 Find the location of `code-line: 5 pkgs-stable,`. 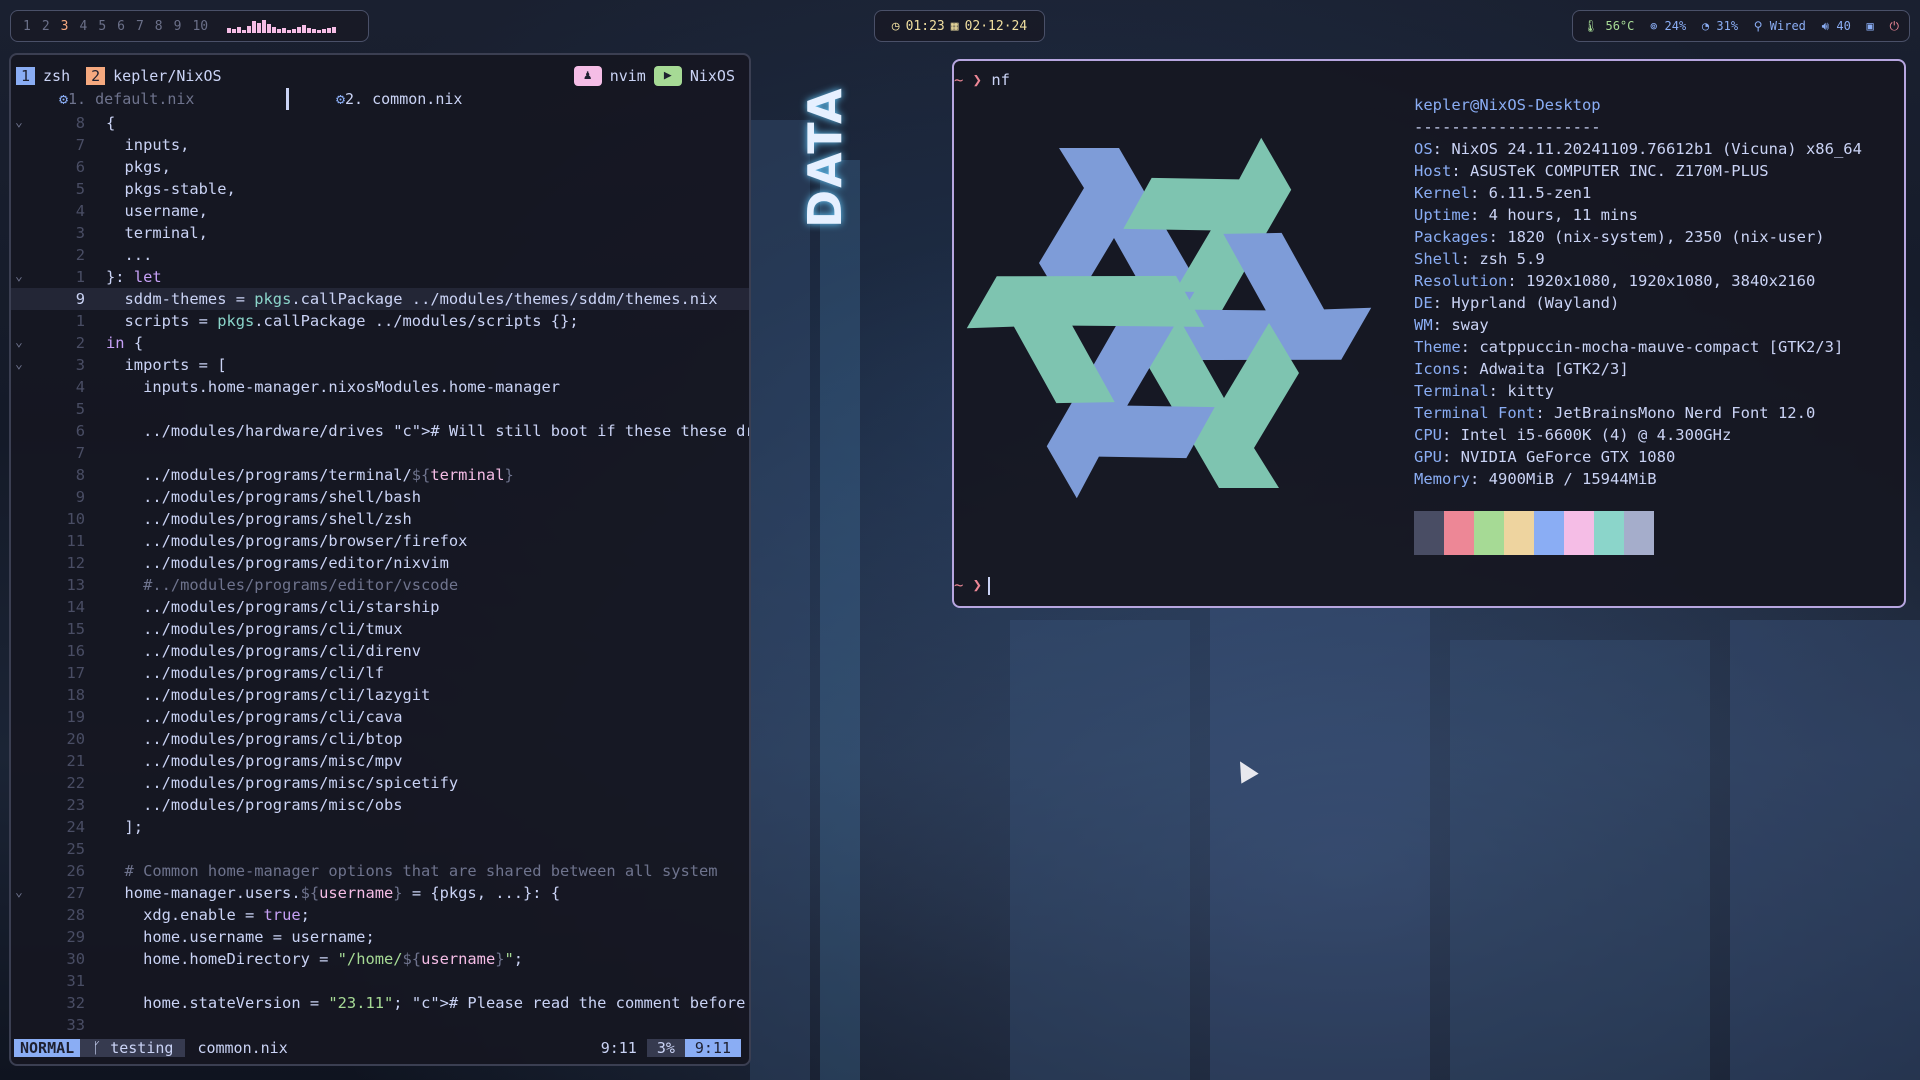

code-line: 5 pkgs-stable, is located at coordinates (380, 189).